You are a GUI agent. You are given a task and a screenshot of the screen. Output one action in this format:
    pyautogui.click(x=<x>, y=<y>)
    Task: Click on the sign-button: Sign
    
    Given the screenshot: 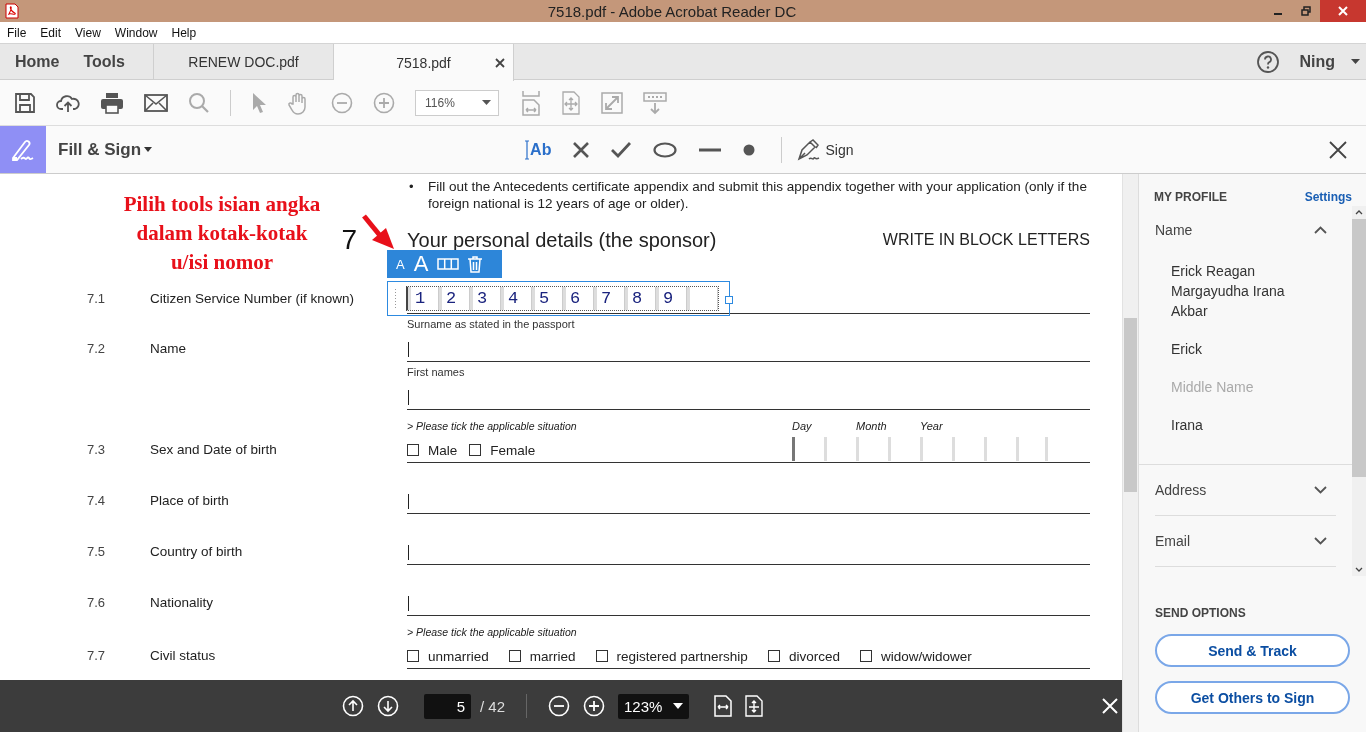 What is the action you would take?
    pyautogui.click(x=825, y=149)
    